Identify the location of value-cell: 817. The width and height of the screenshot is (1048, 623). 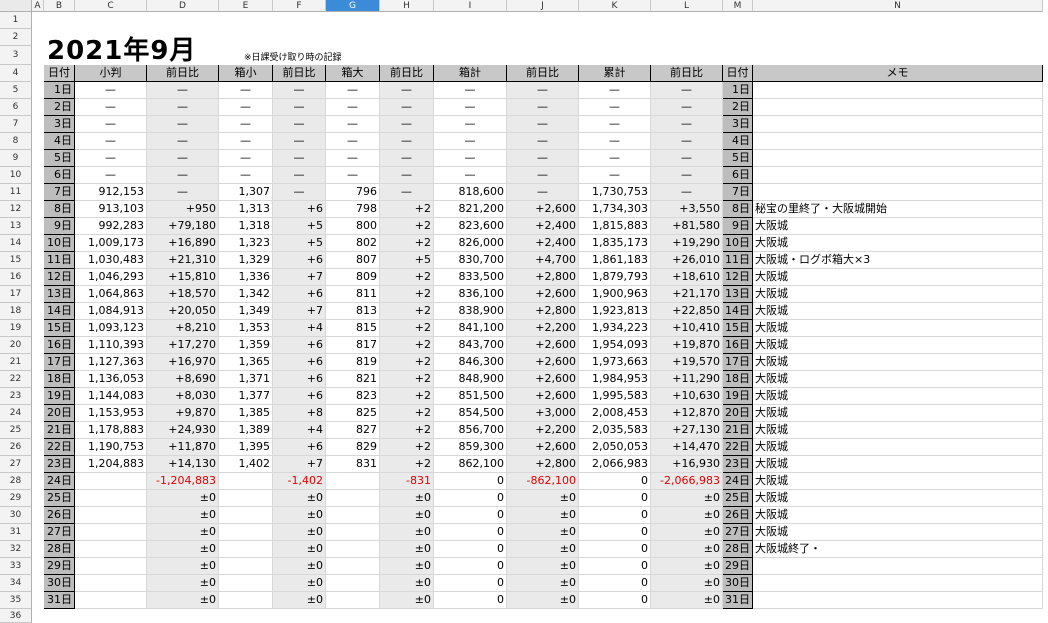
(353, 345).